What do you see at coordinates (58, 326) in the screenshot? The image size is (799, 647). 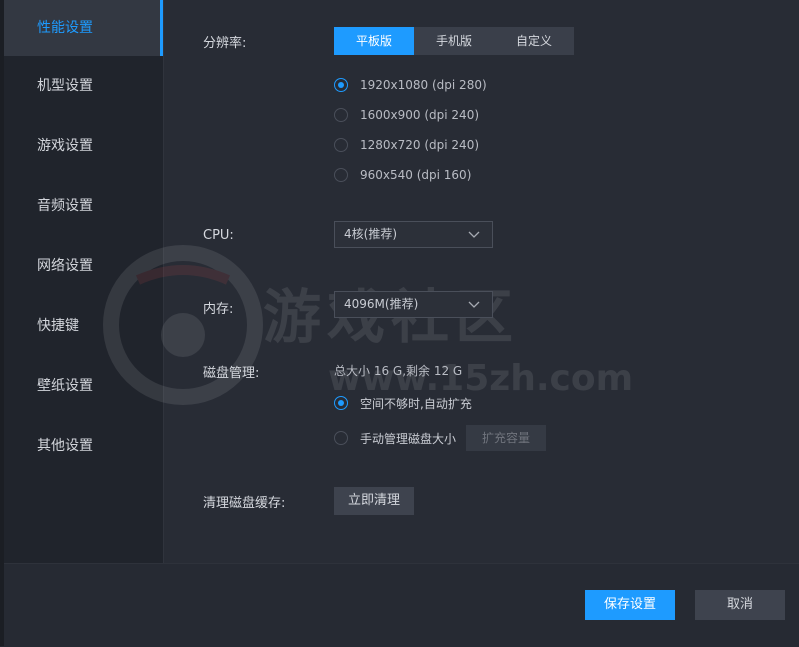 I see `sidebar-item-label: 快捷键` at bounding box center [58, 326].